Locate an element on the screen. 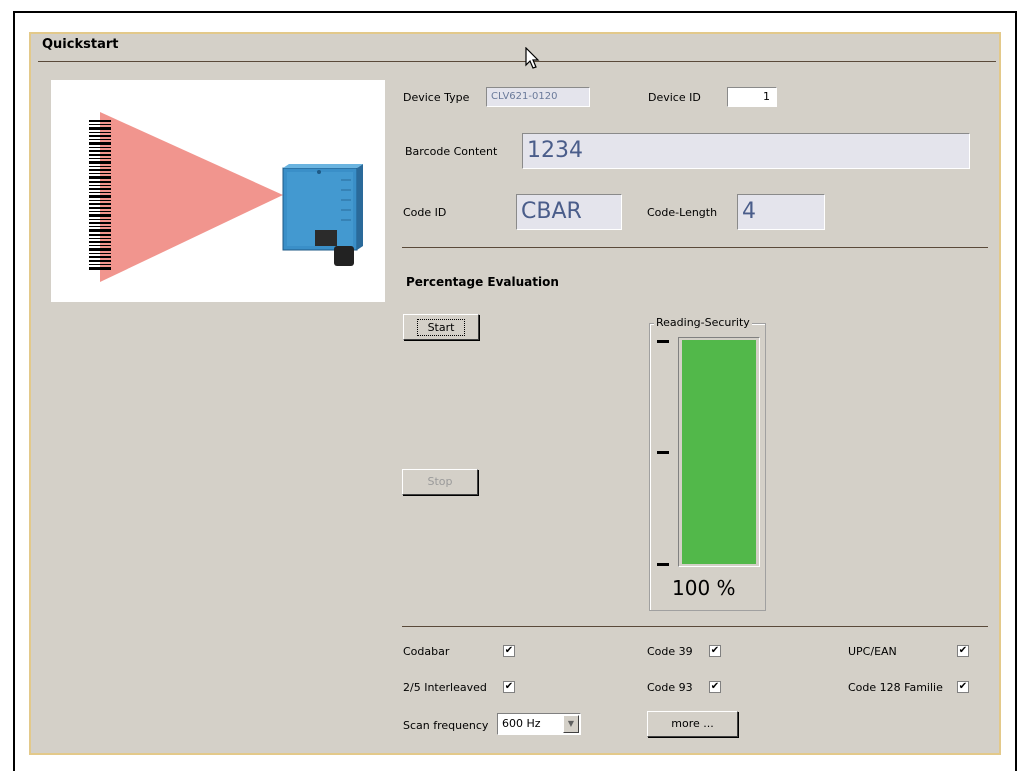 Image resolution: width=1024 pixels, height=771 pixels. code93-checkbox: ✔ is located at coordinates (715, 687).